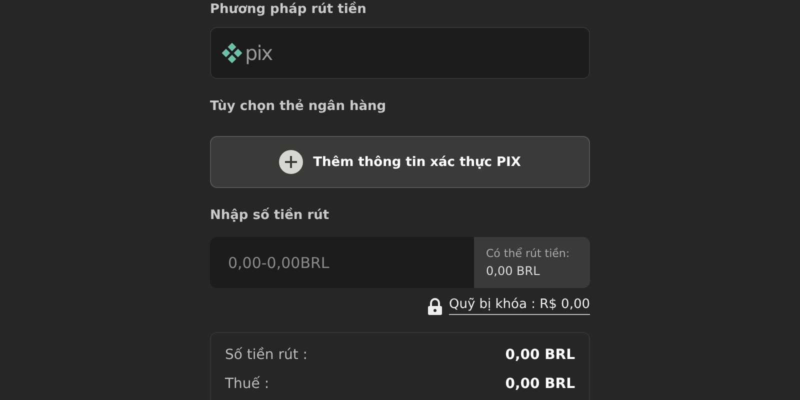 The width and height of the screenshot is (800, 400). I want to click on plus-icon, so click(291, 162).